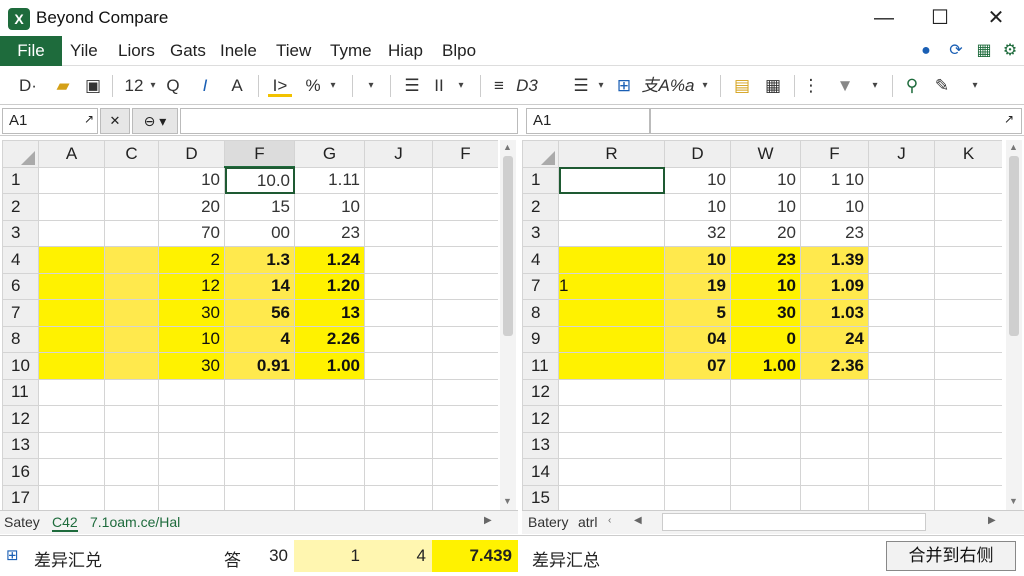  Describe the element at coordinates (834, 180) in the screenshot. I see `grid-cell: 1 10` at that location.